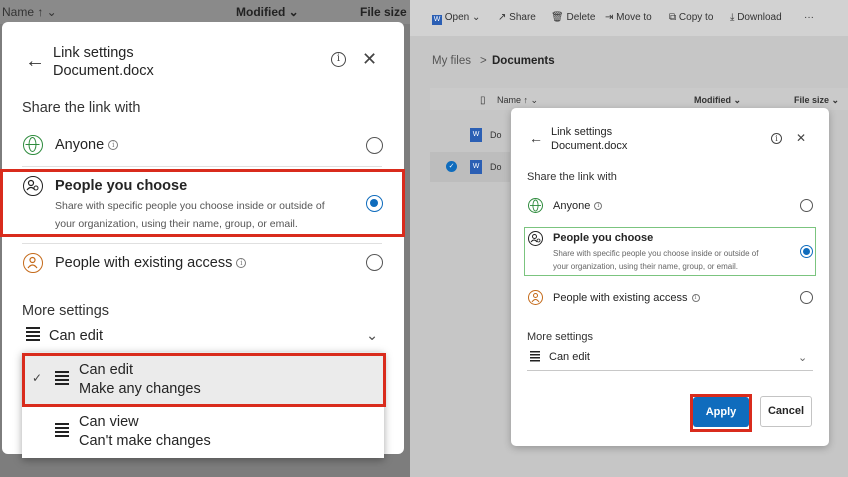 This screenshot has height=477, width=848. I want to click on doc-type-icon: ▯, so click(483, 100).